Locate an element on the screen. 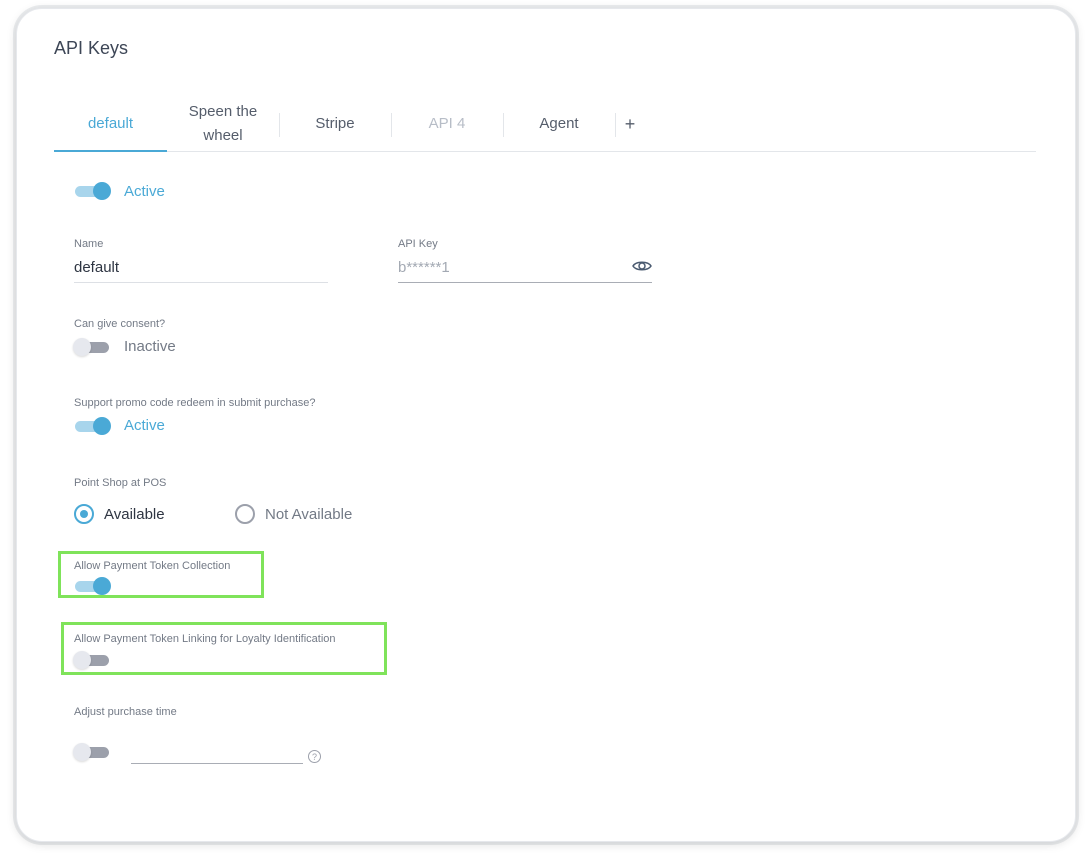 The image size is (1091, 864). api-key-field: b******1 is located at coordinates (424, 267).